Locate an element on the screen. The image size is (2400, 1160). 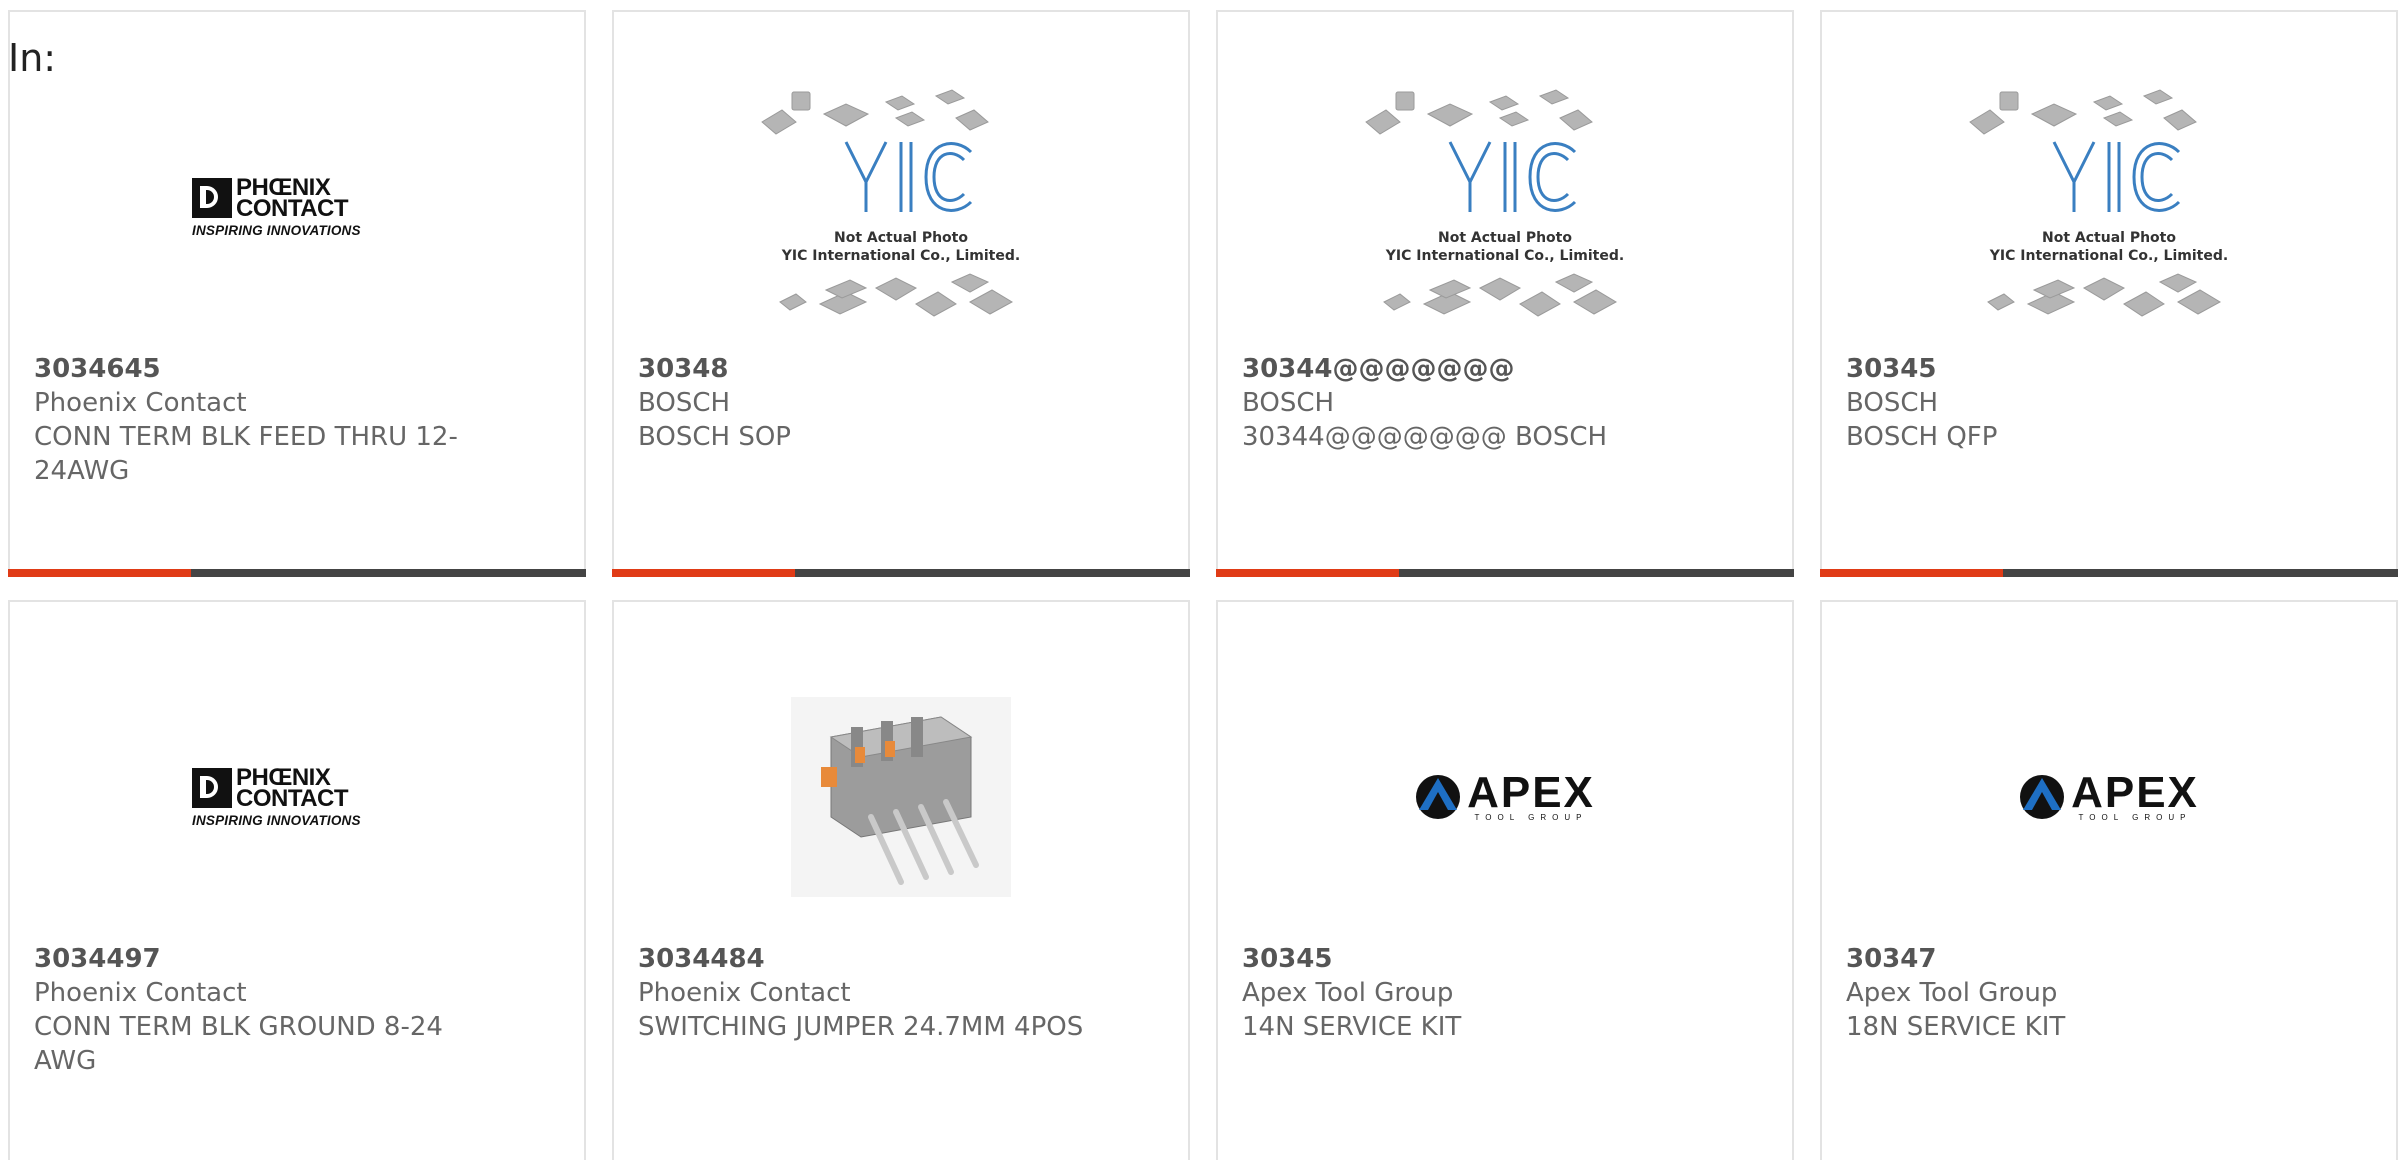
part-number: 30347 is located at coordinates (2071, 959).